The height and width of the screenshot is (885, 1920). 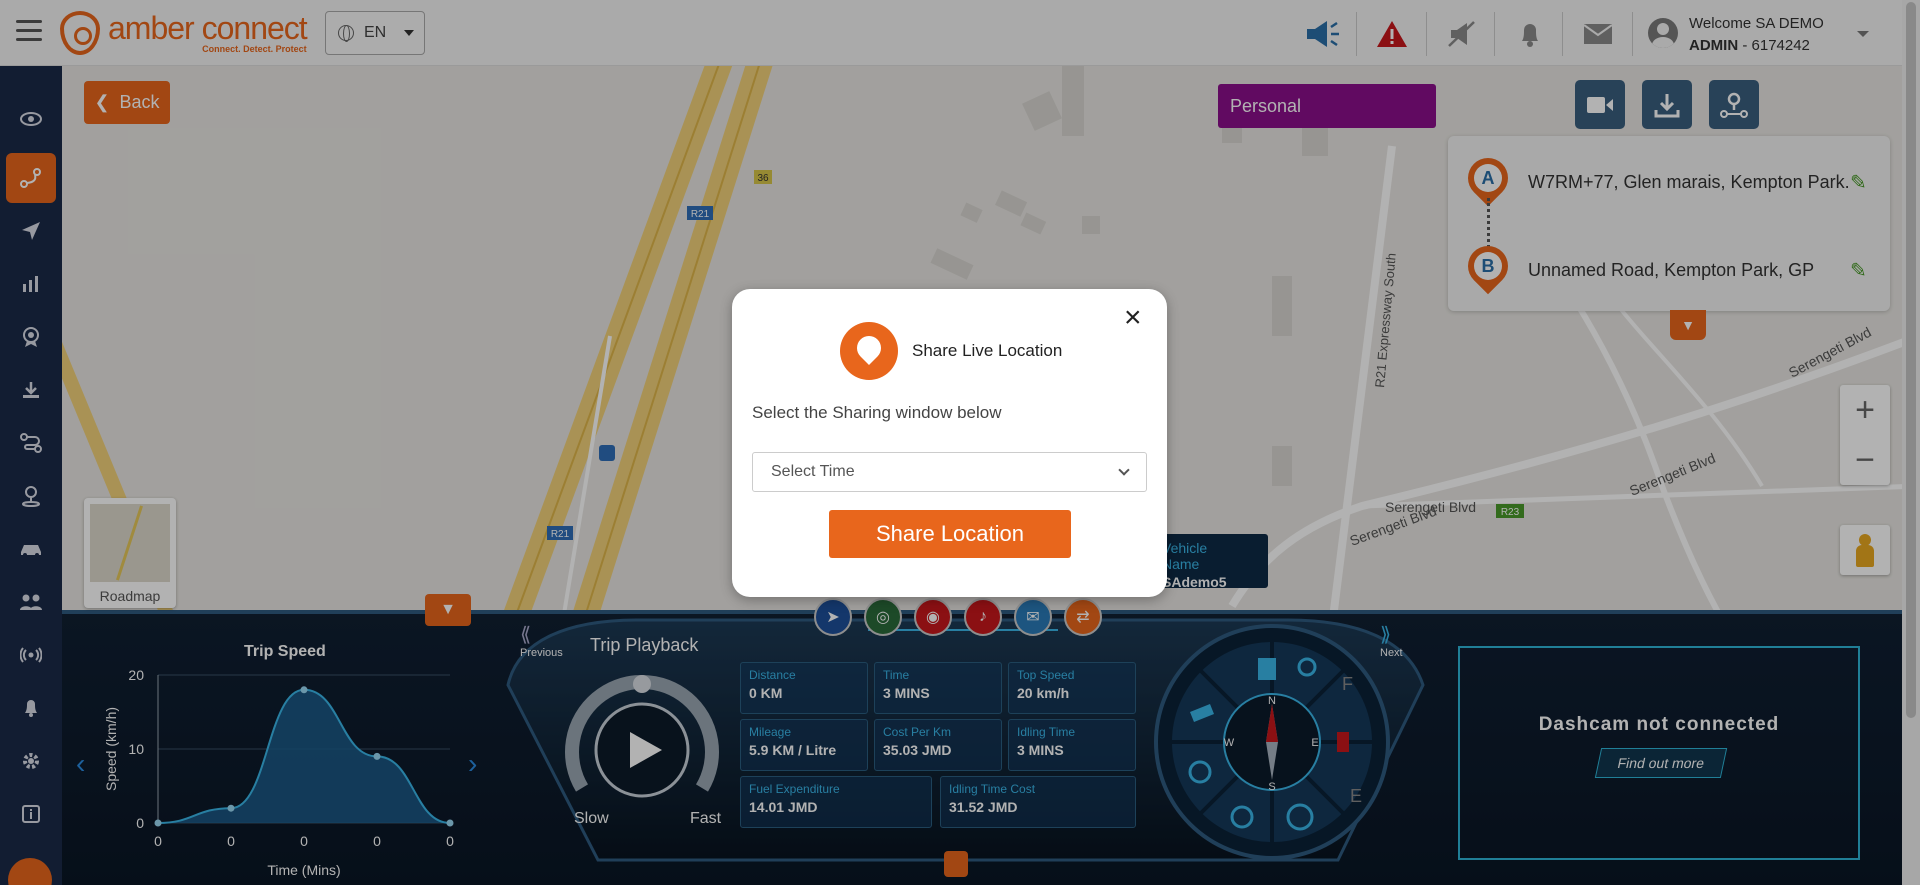 I want to click on sharing-window-select: Select Time, so click(x=949, y=472).